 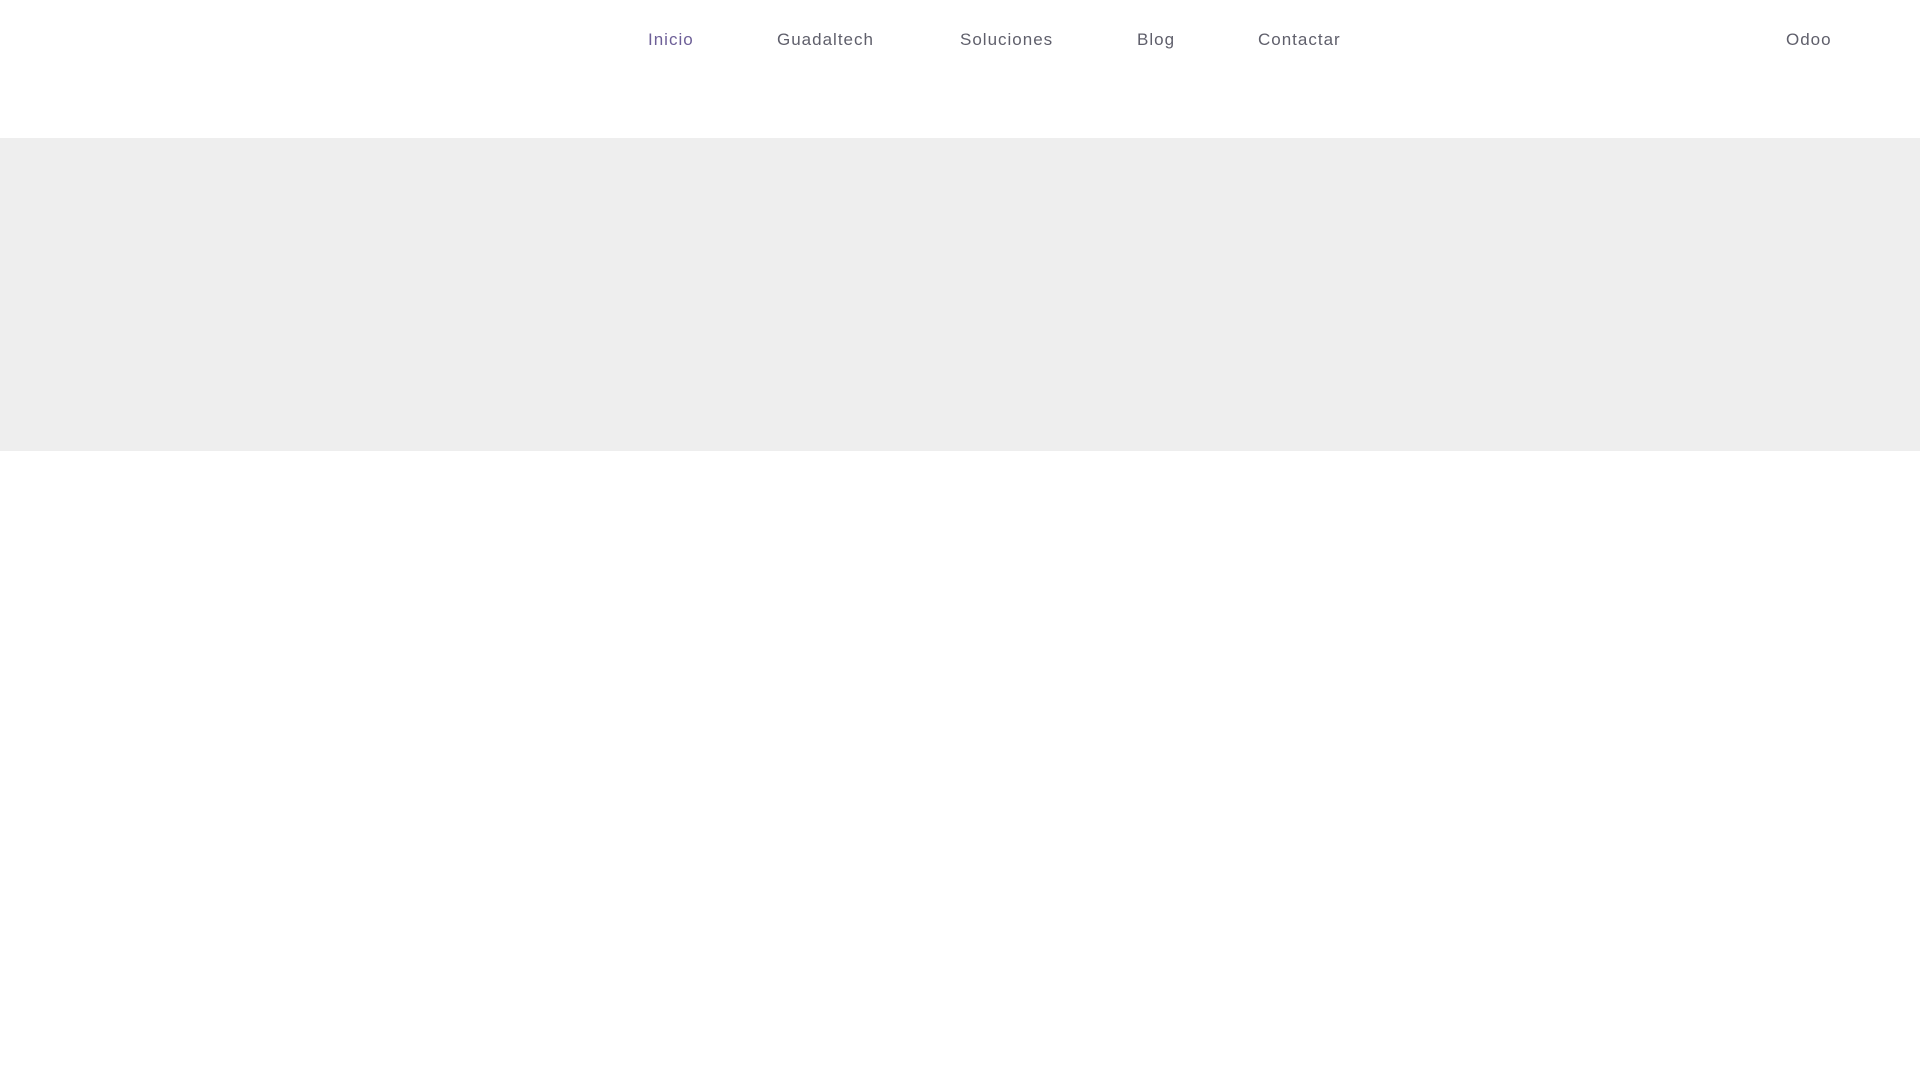 I want to click on nav-link-odoo: Odoo, so click(x=1809, y=40).